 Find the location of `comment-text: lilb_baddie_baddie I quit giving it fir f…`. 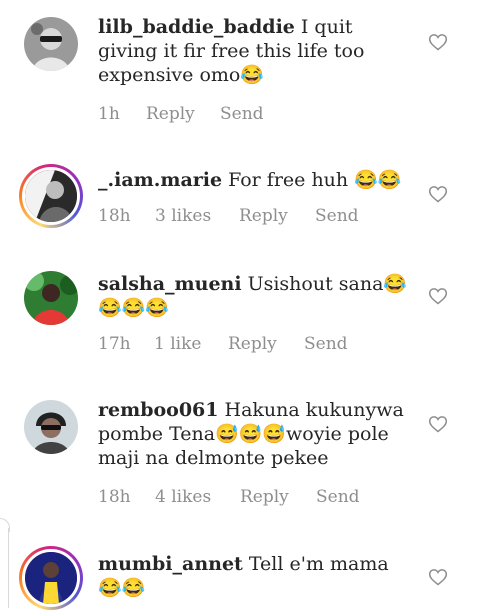

comment-text: lilb_baddie_baddie I quit giving it fir f… is located at coordinates (257, 51).